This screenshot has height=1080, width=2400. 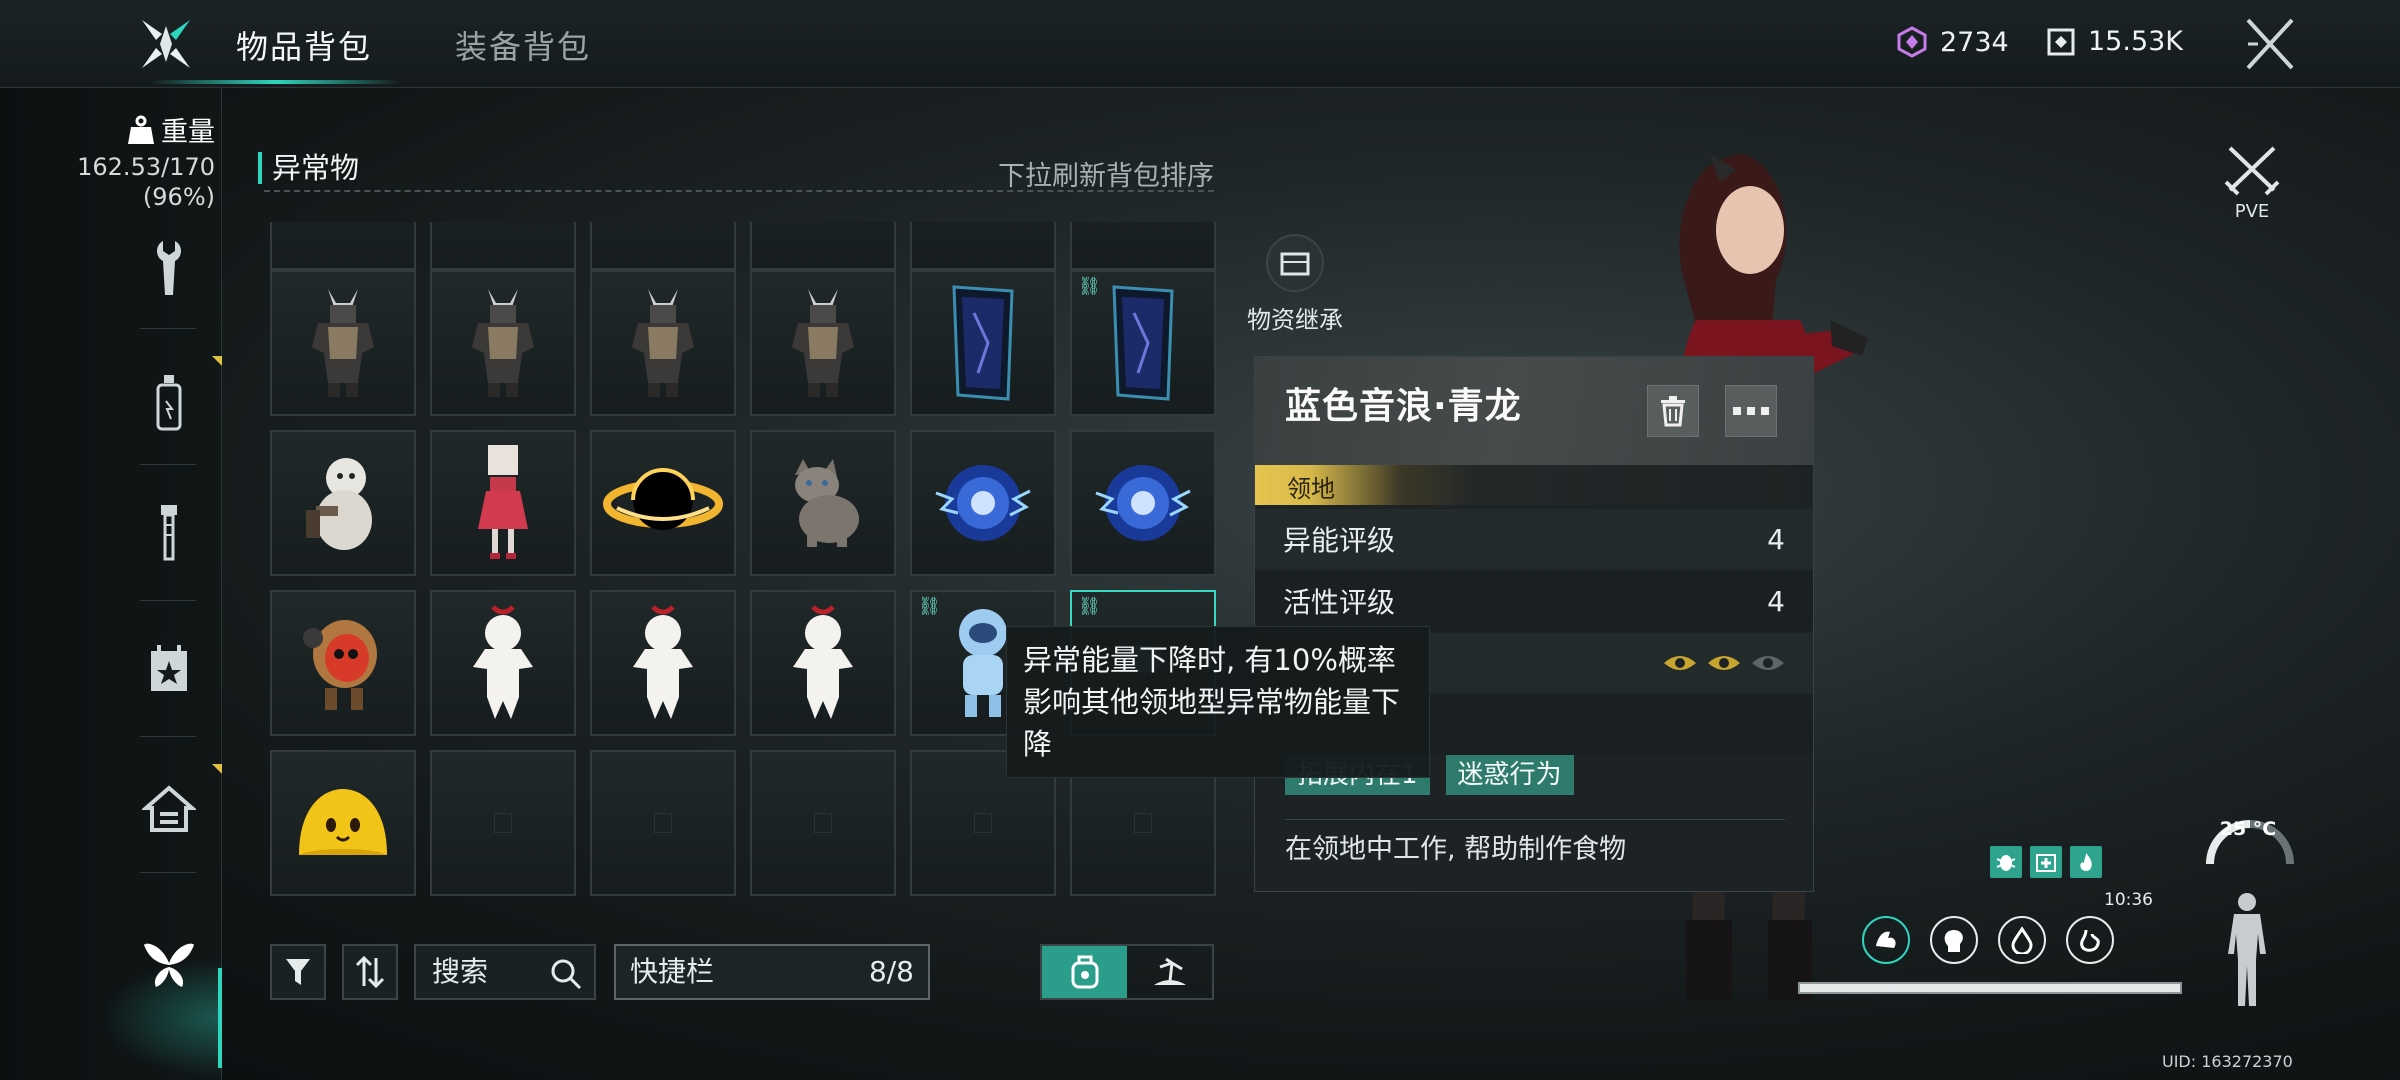 I want to click on trait-tag: 迷惑行为, so click(x=1509, y=775).